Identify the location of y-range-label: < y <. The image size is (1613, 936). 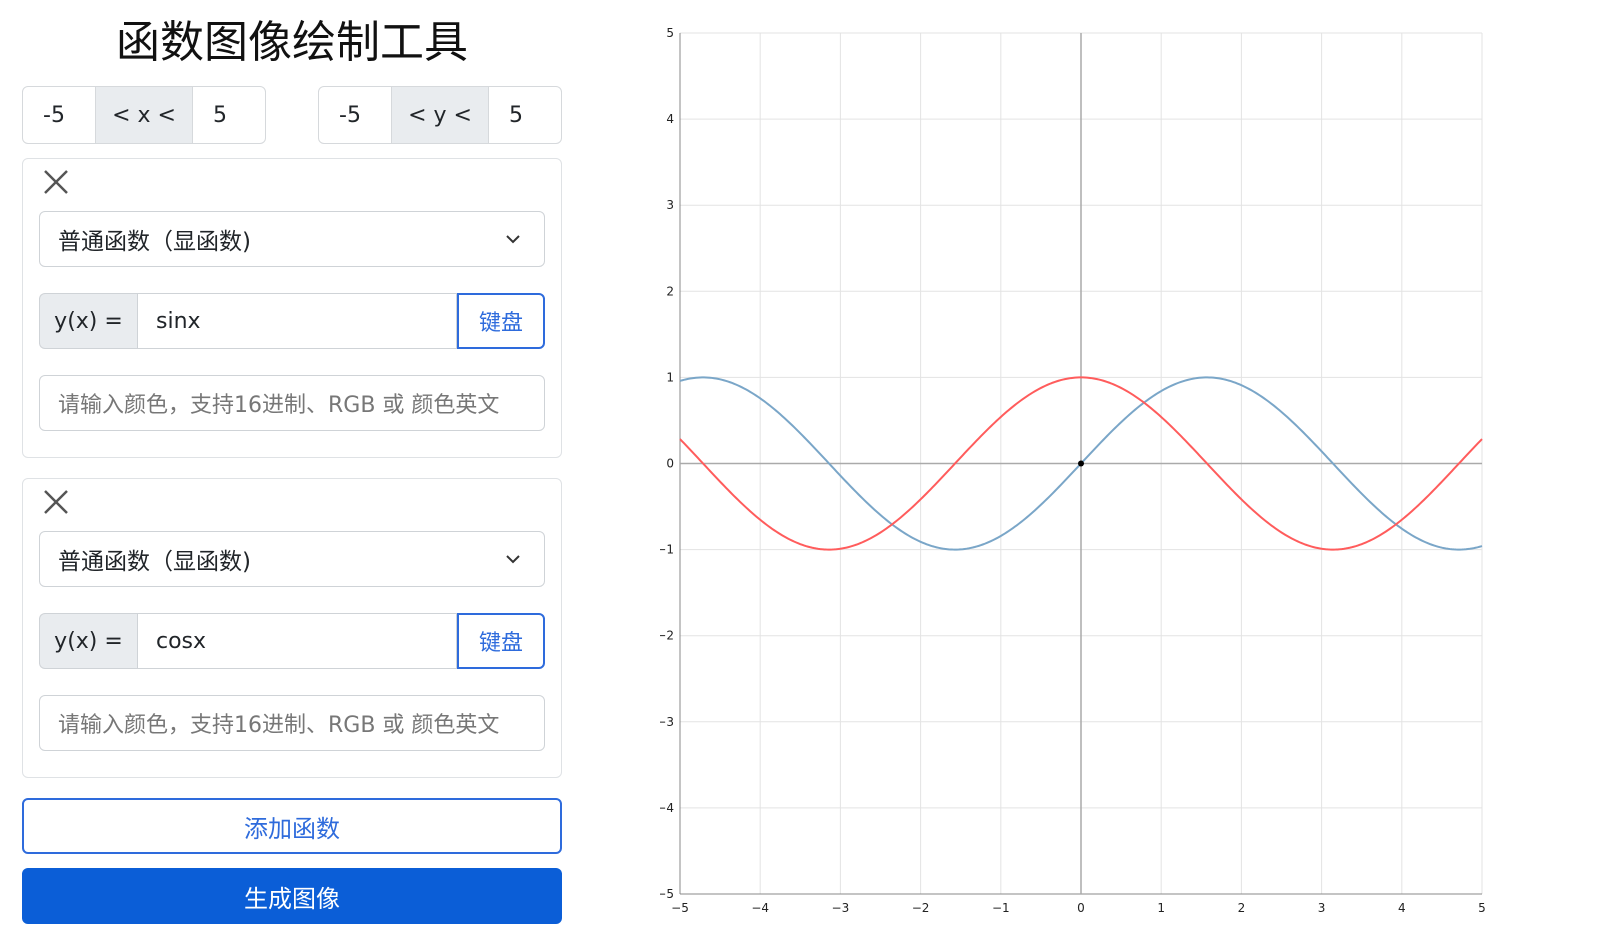
(440, 115).